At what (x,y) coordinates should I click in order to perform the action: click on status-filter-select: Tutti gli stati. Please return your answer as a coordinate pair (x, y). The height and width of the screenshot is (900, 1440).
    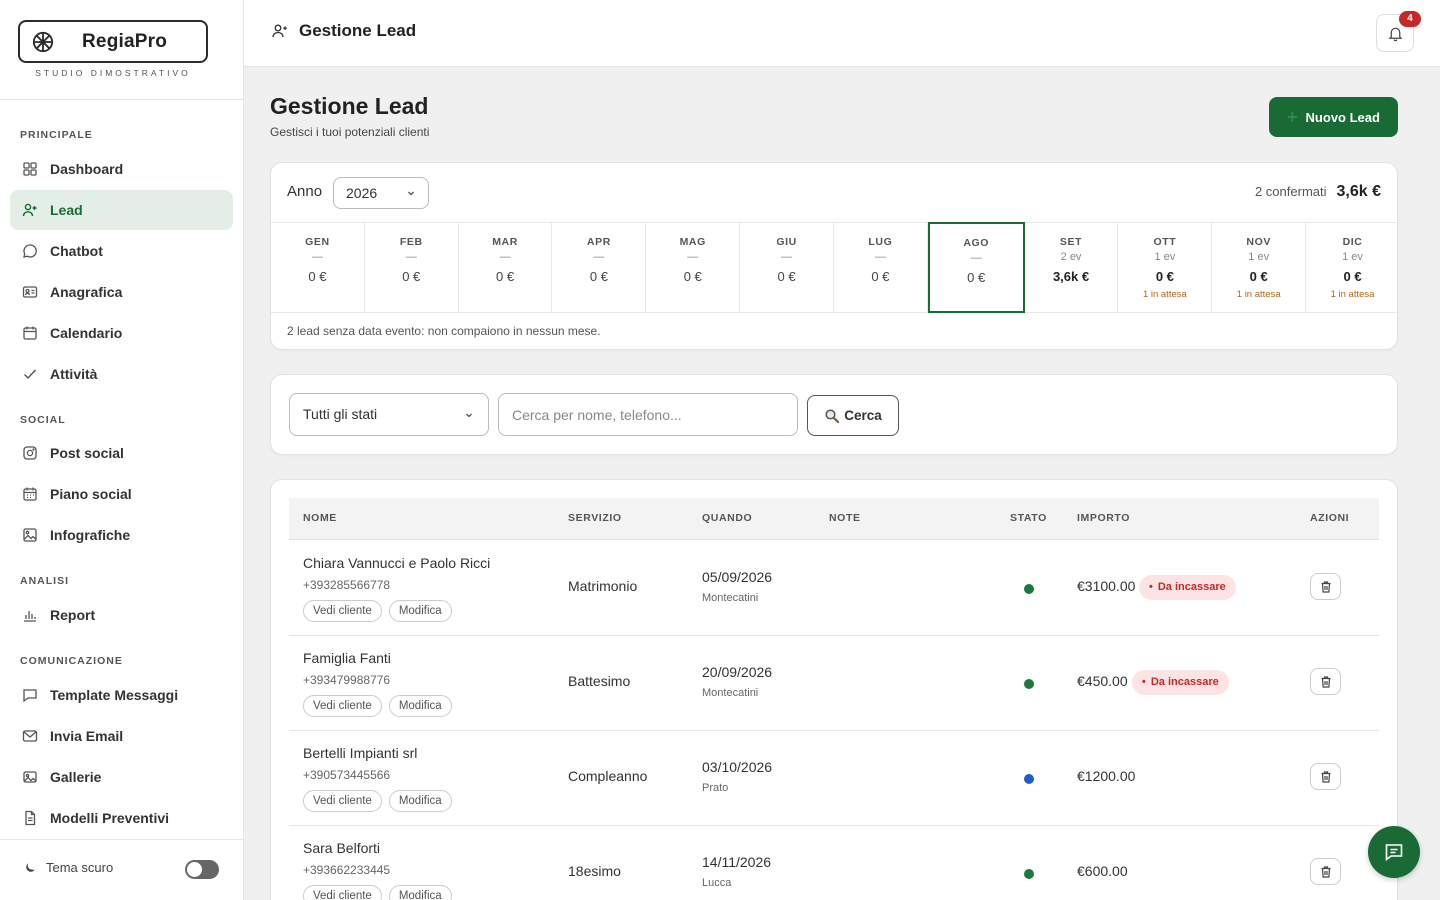
    Looking at the image, I should click on (389, 414).